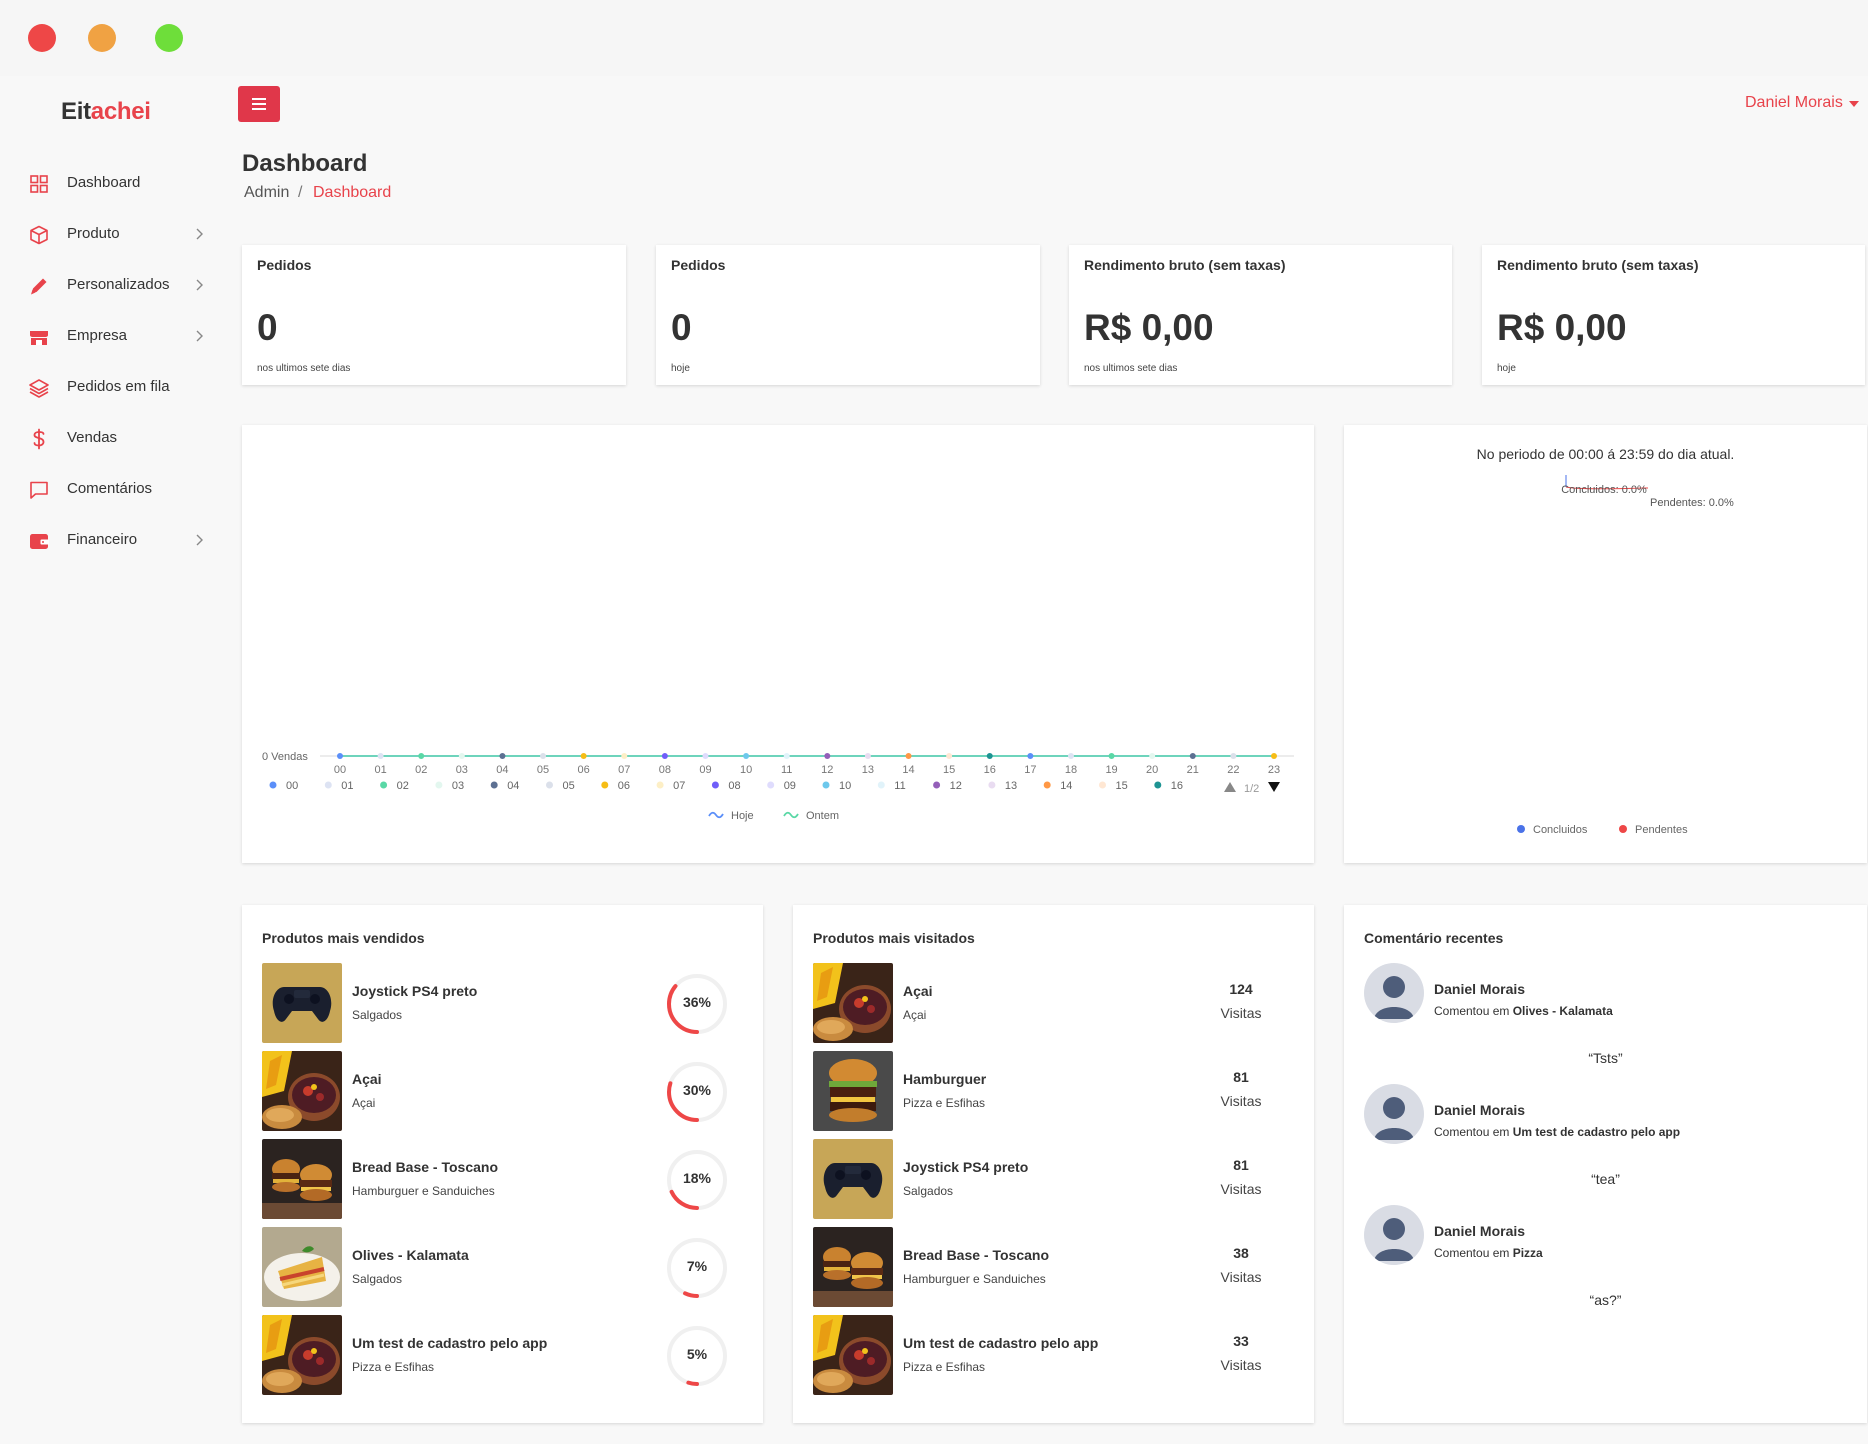  I want to click on menu-toggle-button, so click(259, 104).